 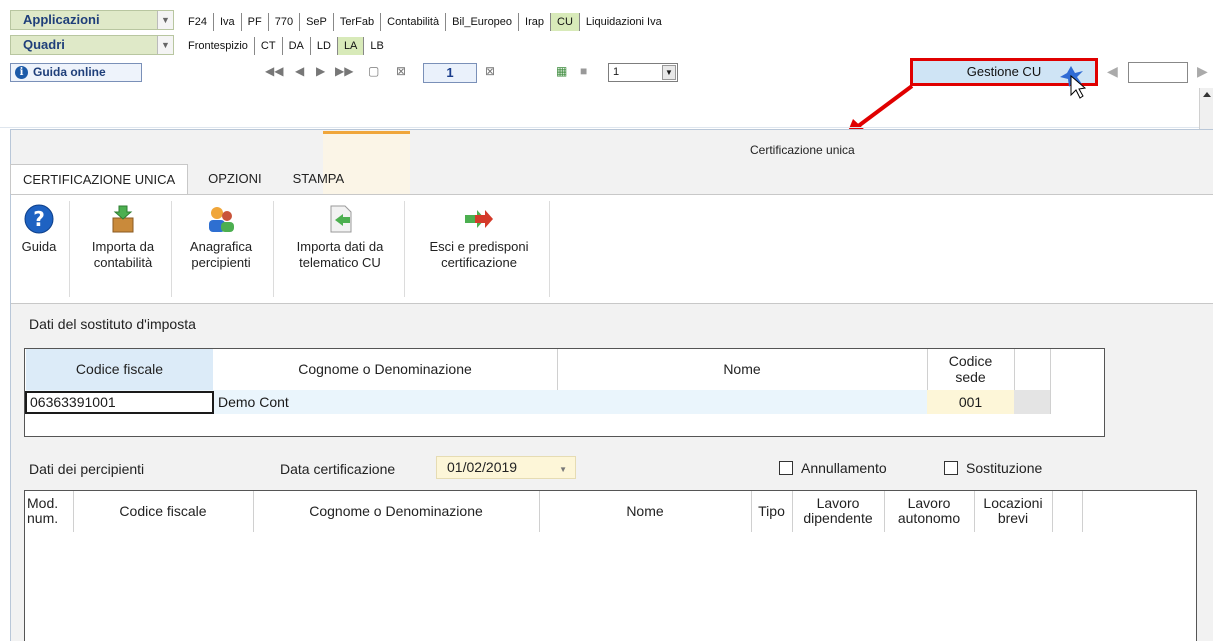 I want to click on exit-arrow-icon, so click(x=479, y=219).